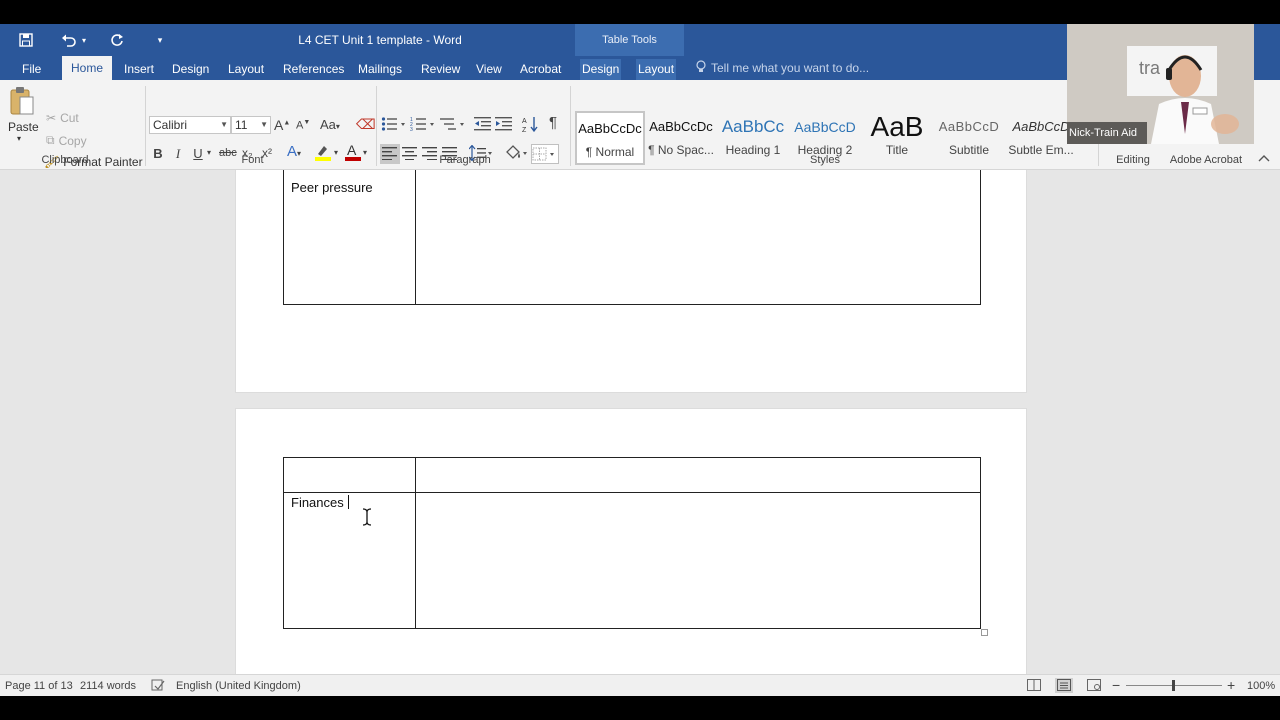  What do you see at coordinates (330, 124) in the screenshot?
I see `change-case-icon: Aa▾` at bounding box center [330, 124].